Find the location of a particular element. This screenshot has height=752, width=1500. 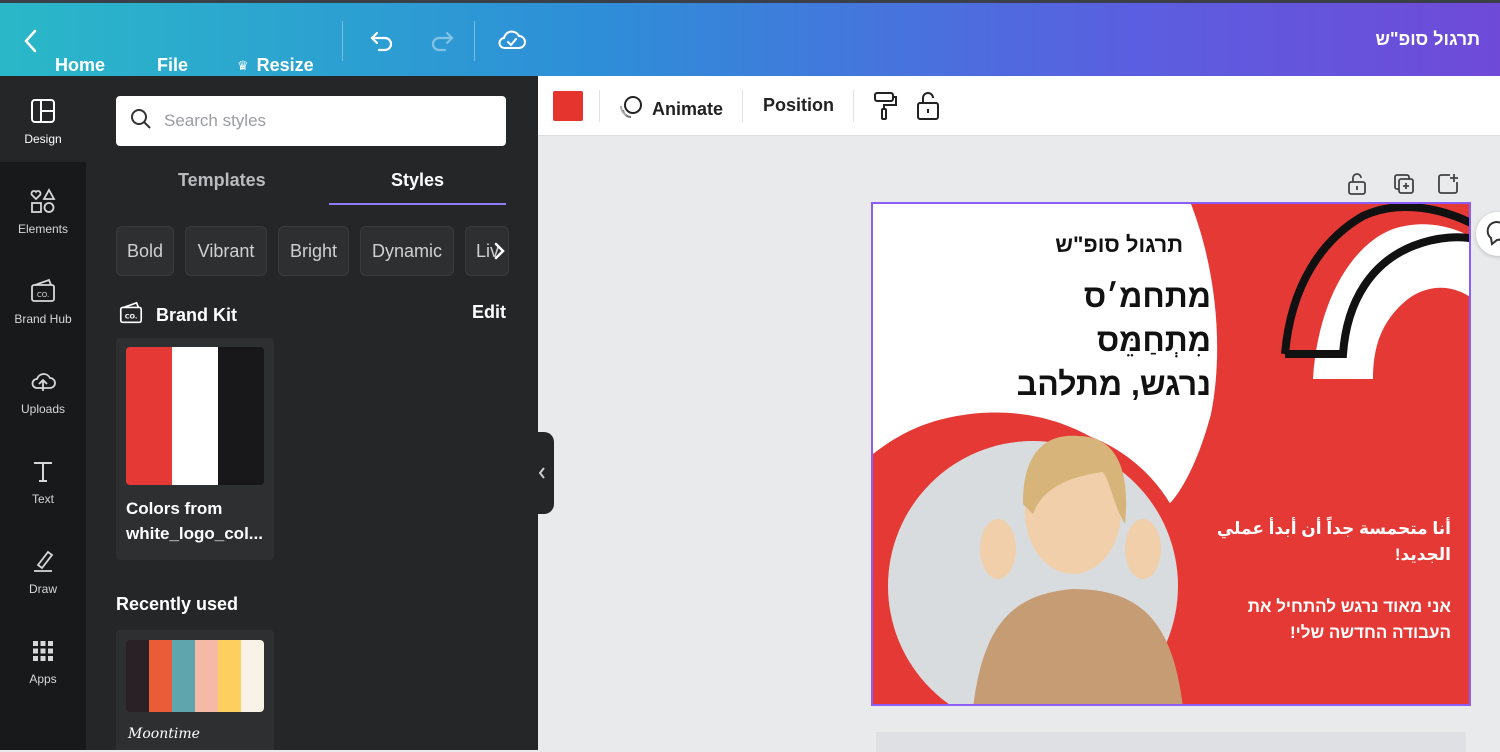

text-icon is located at coordinates (43, 471).